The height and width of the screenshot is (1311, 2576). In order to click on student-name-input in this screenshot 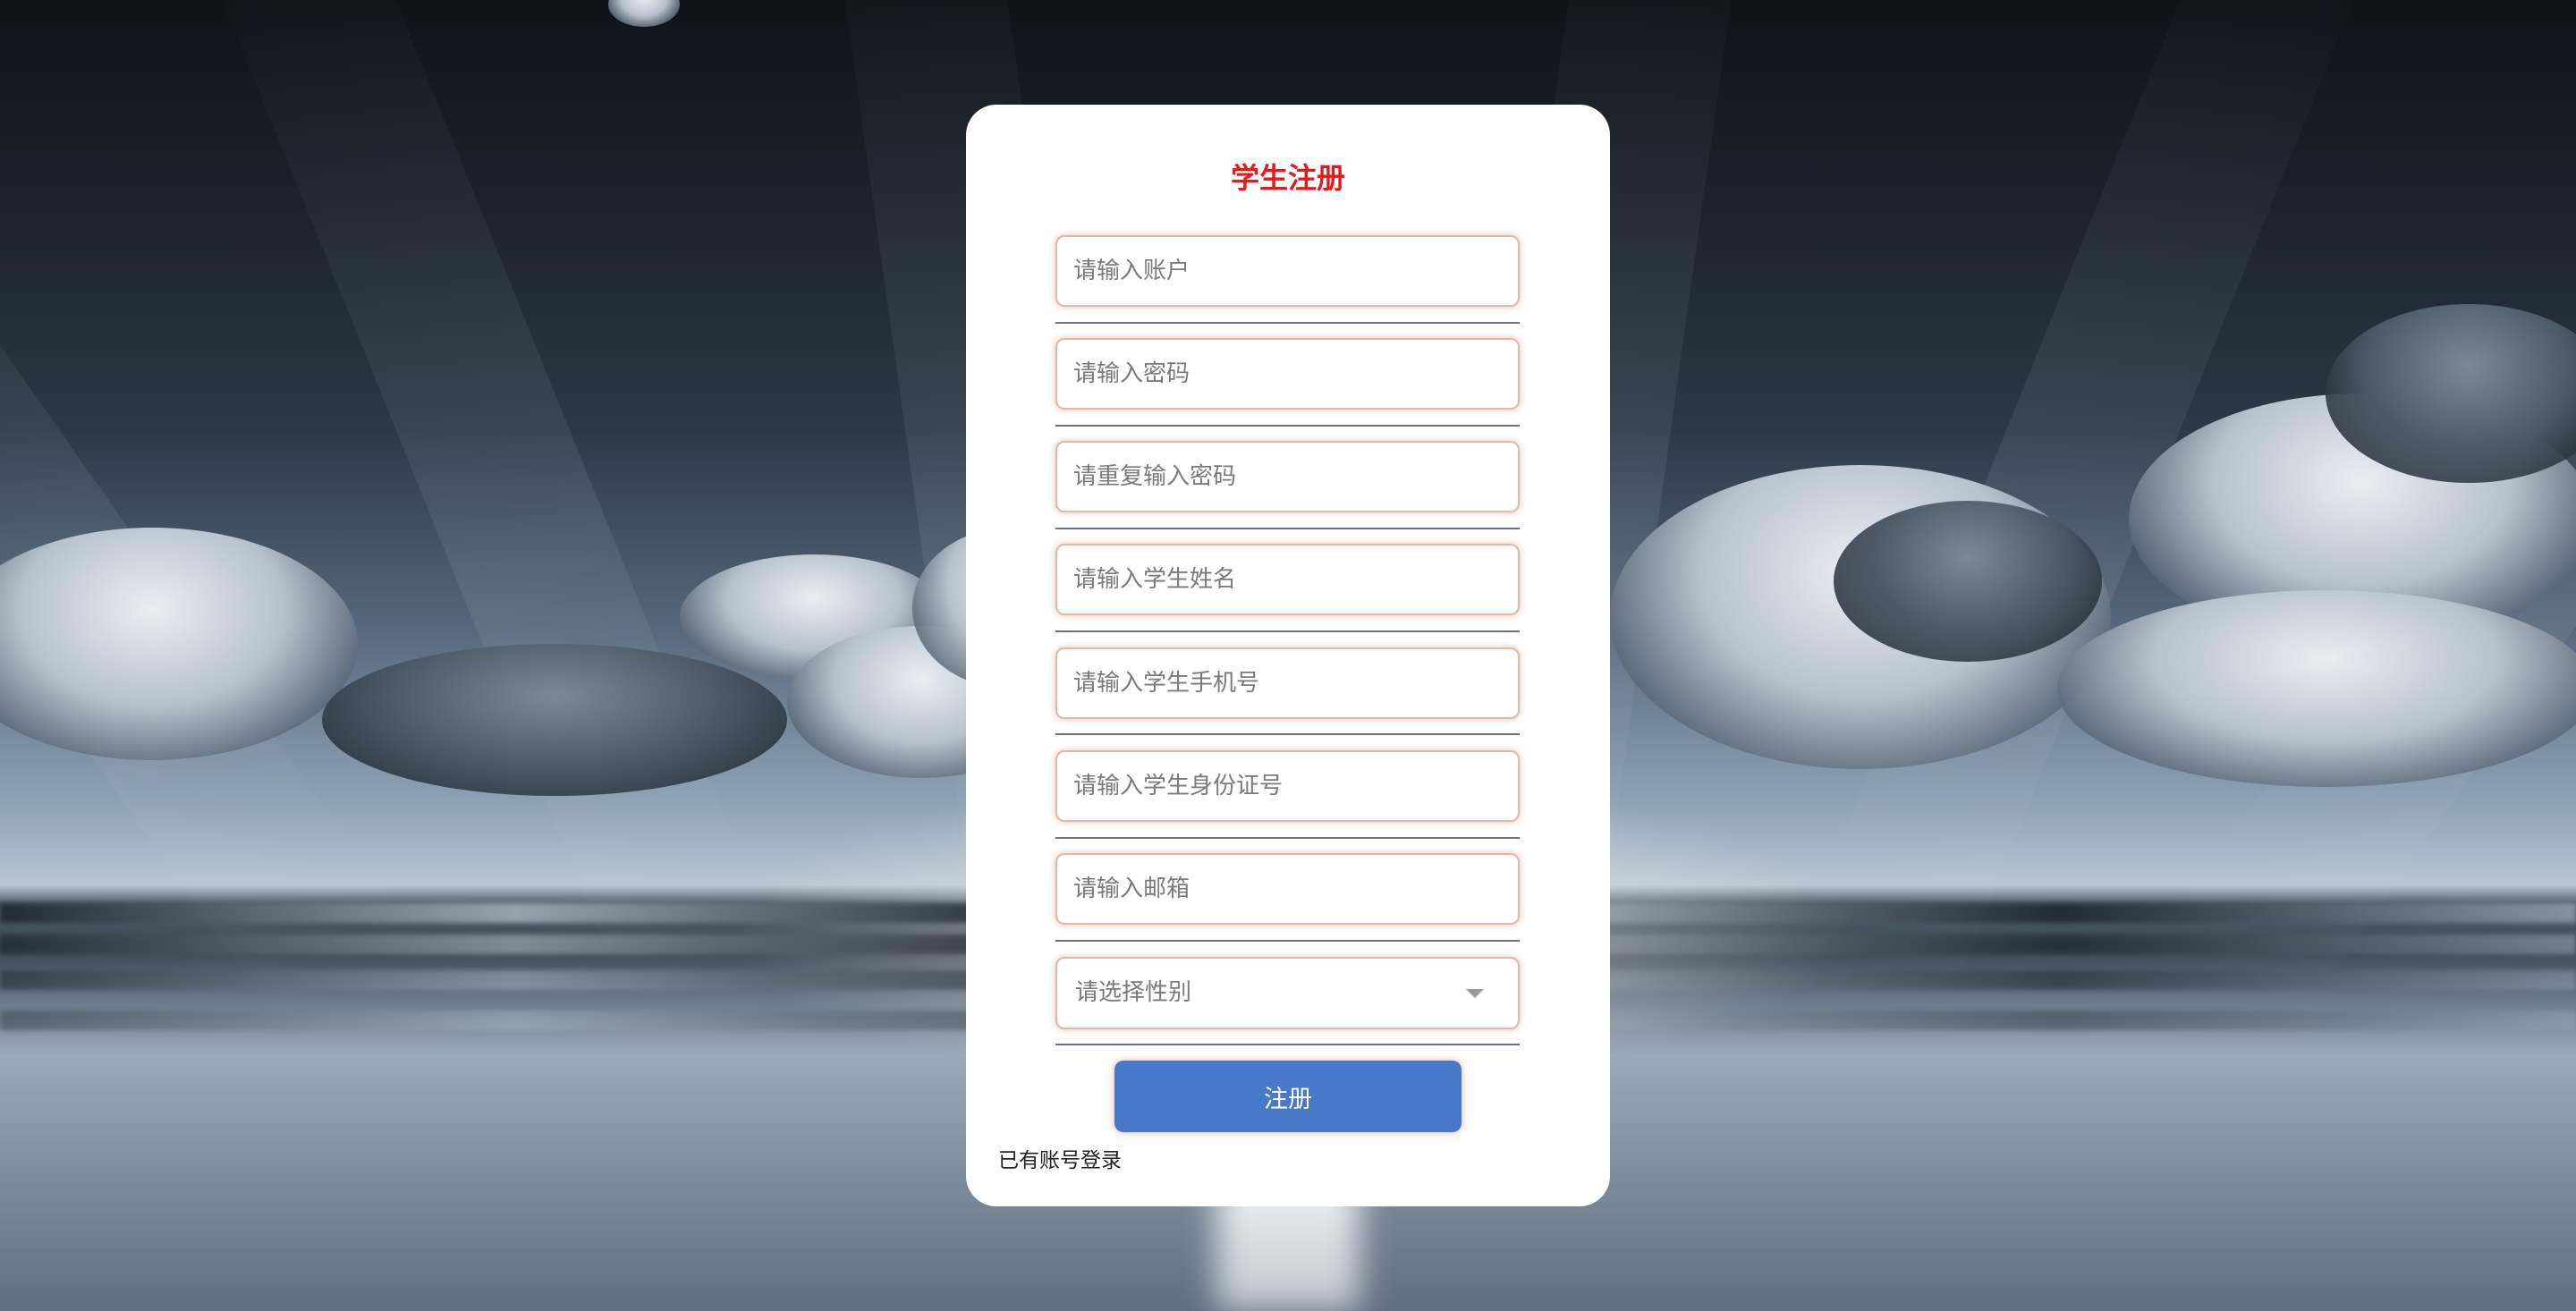, I will do `click(1287, 579)`.